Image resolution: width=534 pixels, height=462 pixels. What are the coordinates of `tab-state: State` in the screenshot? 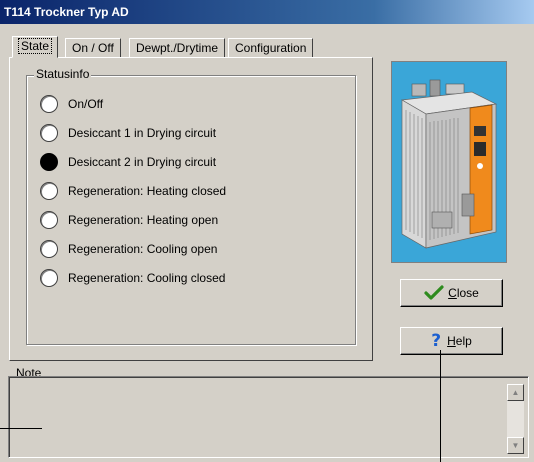 It's located at (35, 47).